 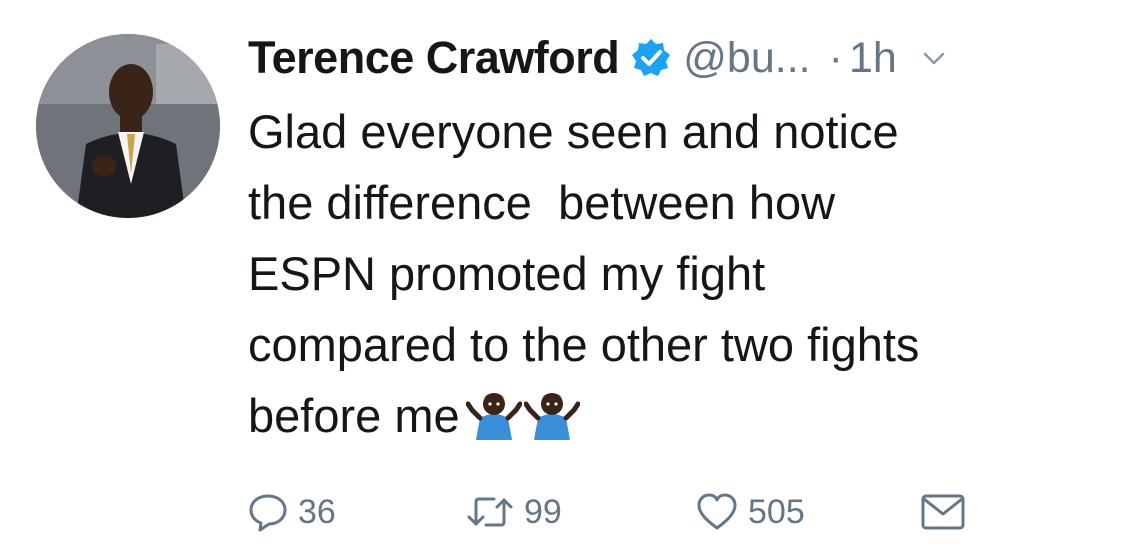 What do you see at coordinates (542, 202) in the screenshot?
I see `tweet-text-line: the difference between how` at bounding box center [542, 202].